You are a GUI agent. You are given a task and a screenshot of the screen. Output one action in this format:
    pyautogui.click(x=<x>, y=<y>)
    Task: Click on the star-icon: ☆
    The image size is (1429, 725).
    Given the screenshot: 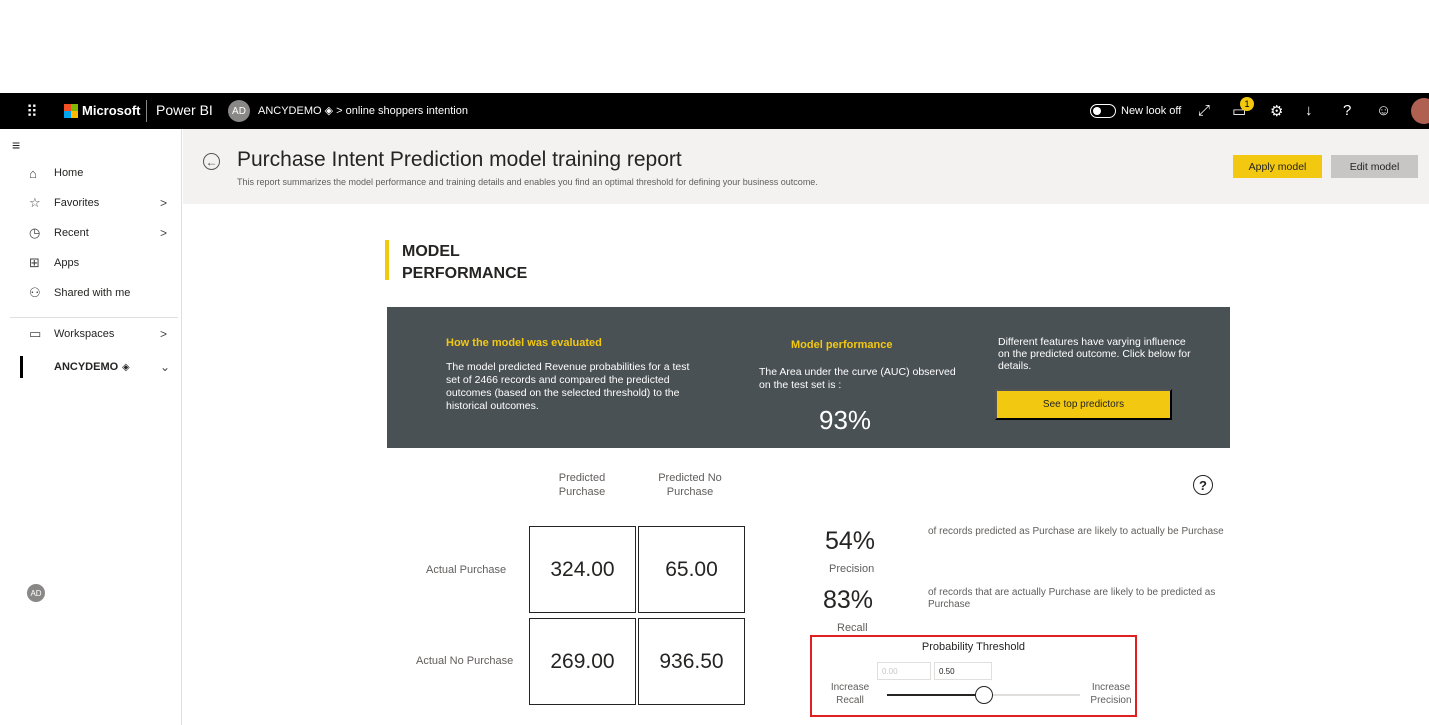 What is the action you would take?
    pyautogui.click(x=35, y=202)
    